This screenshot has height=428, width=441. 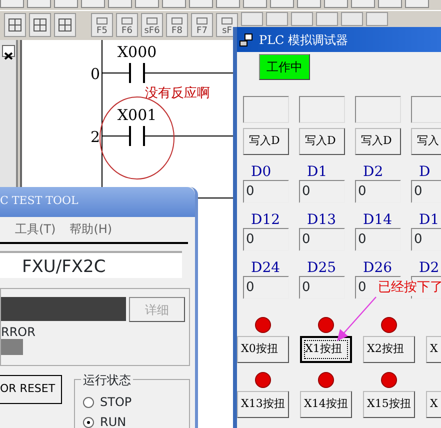 I want to click on register-label: D0, so click(x=261, y=172).